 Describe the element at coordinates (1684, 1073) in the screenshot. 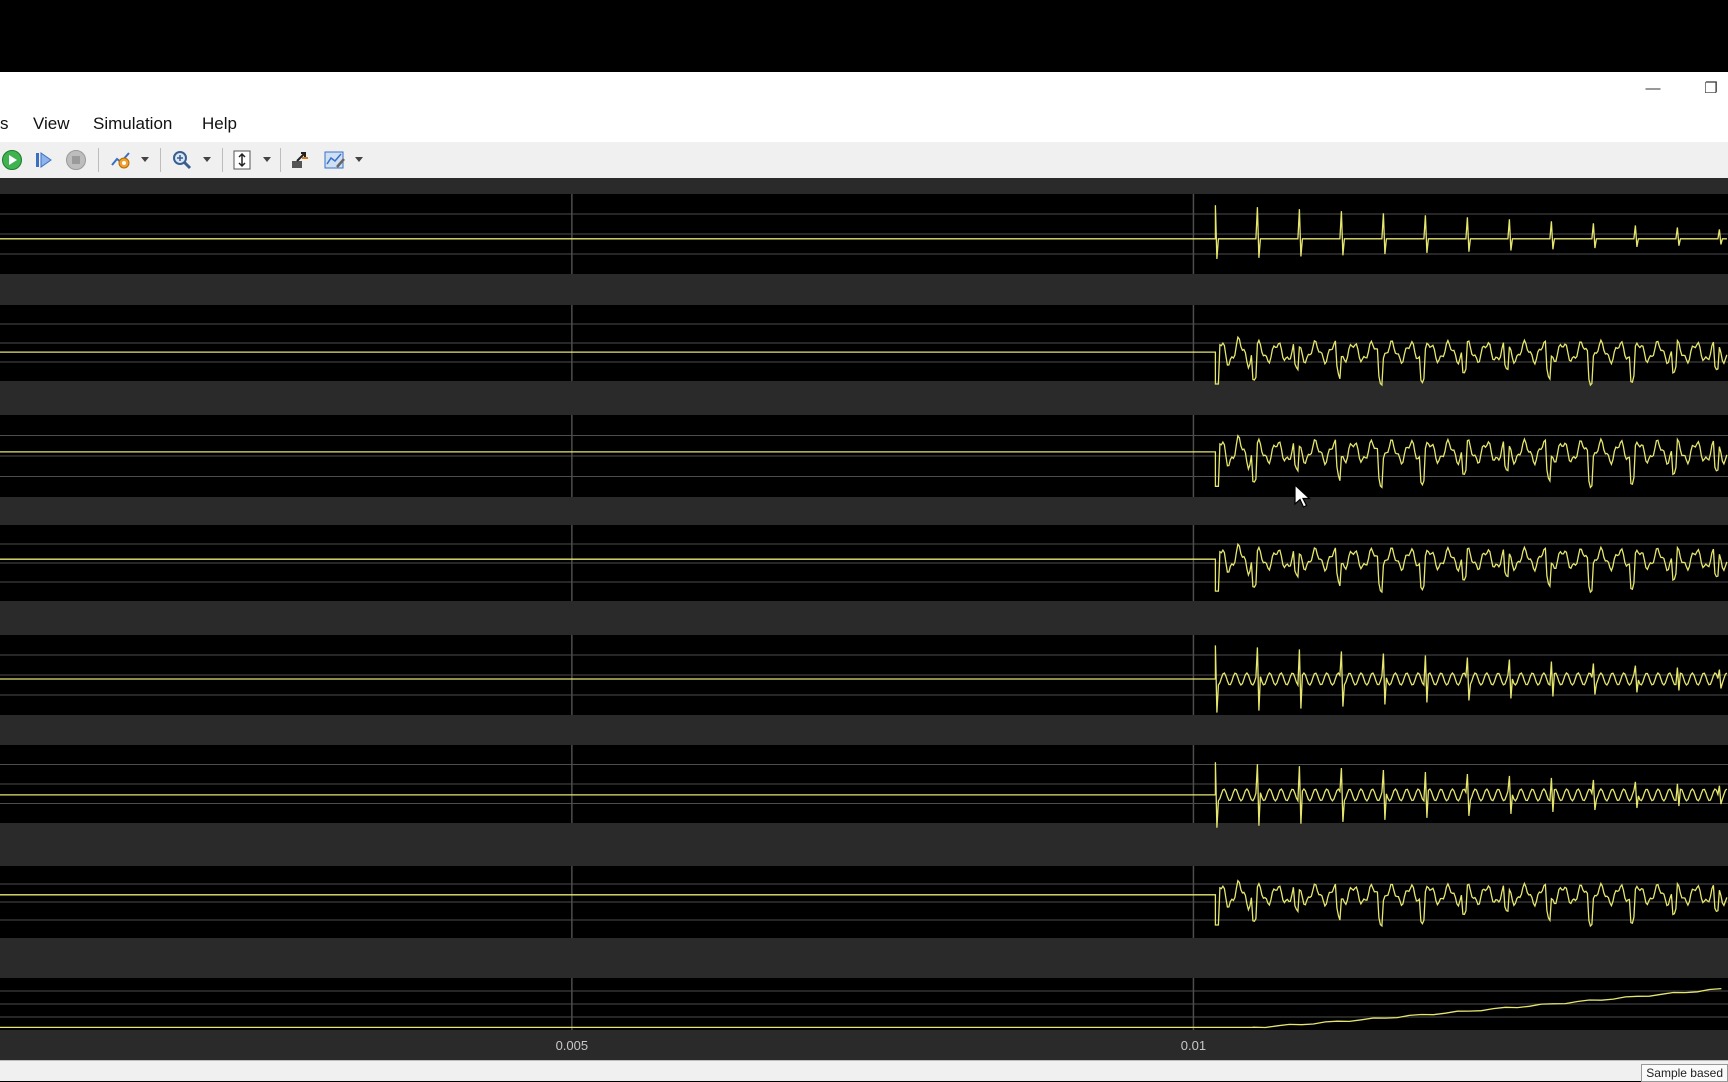

I see `status-sample-based: Sample based` at that location.